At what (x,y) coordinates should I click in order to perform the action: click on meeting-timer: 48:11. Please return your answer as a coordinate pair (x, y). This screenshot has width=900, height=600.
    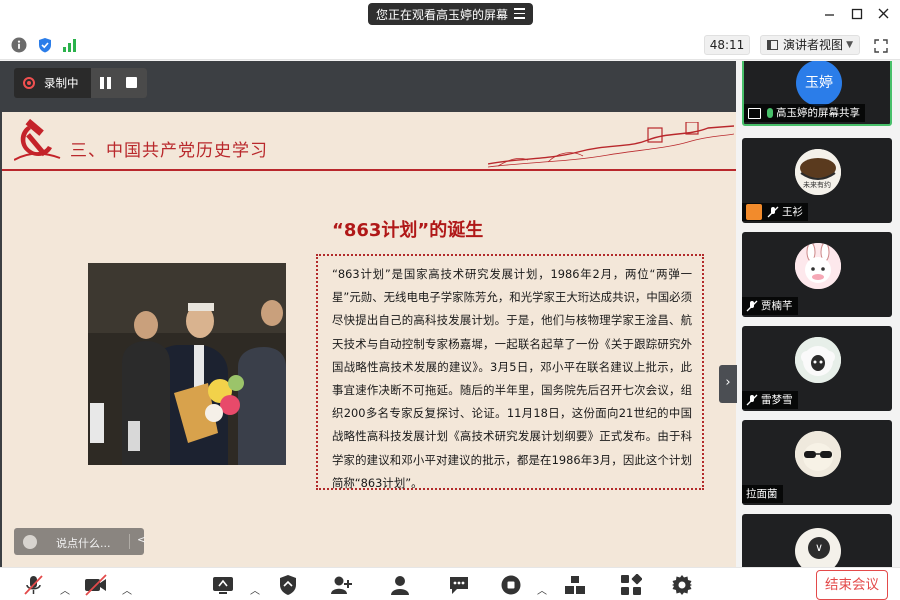
    Looking at the image, I should click on (727, 45).